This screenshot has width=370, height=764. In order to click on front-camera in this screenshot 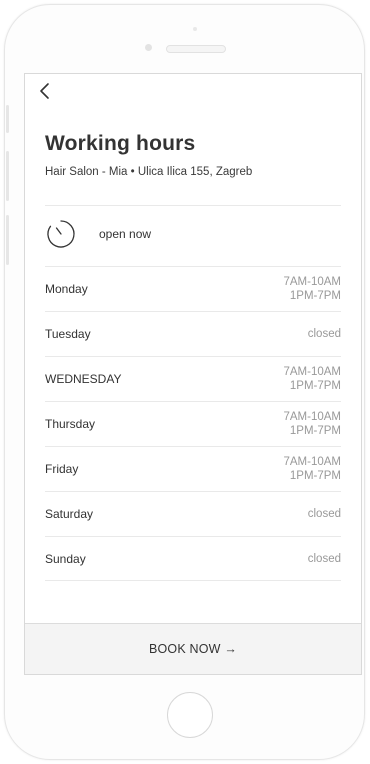, I will do `click(195, 29)`.